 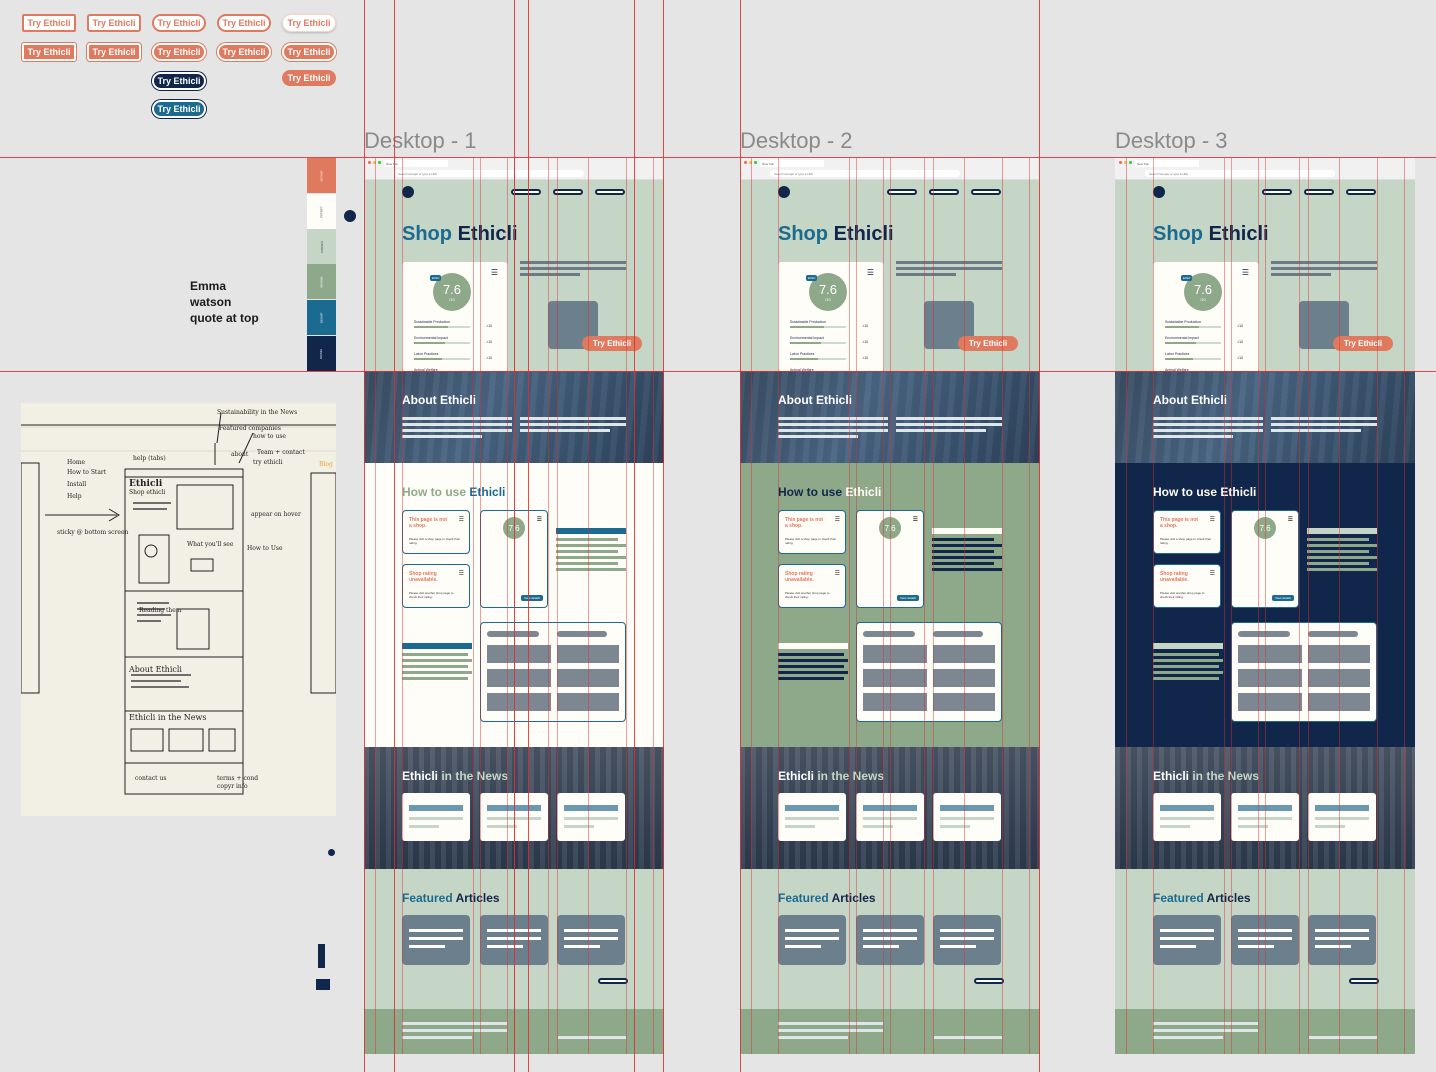 I want to click on criterion-label: Environmental Impact, so click(x=431, y=338).